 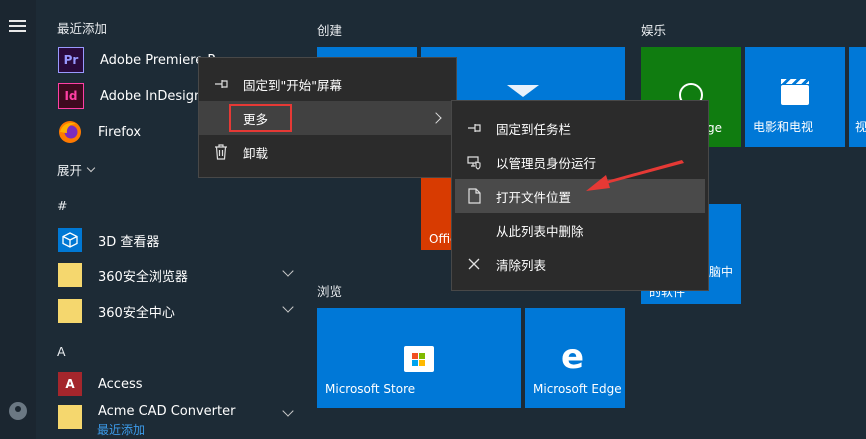 I want to click on app-label: Firefox, so click(x=120, y=132).